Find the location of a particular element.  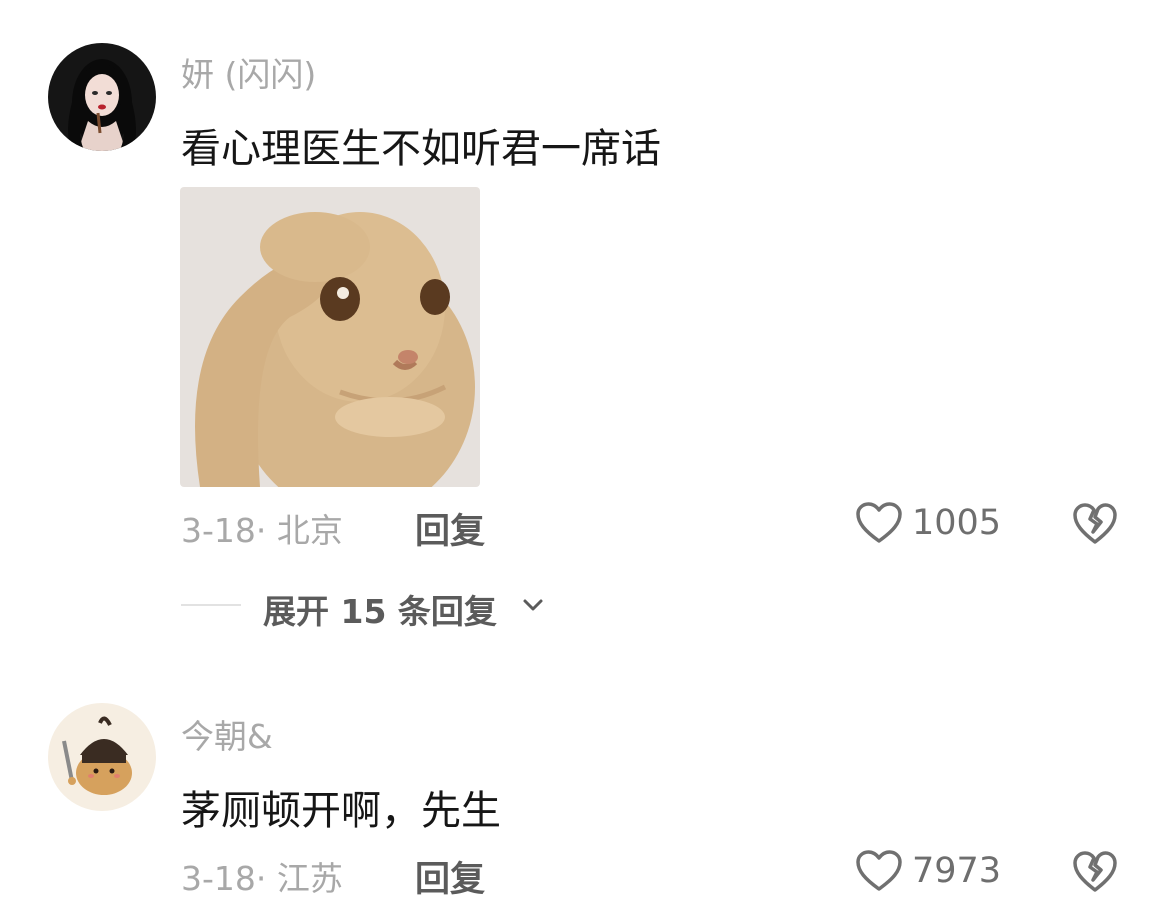

username: 妍 (闪闪) is located at coordinates (248, 72).